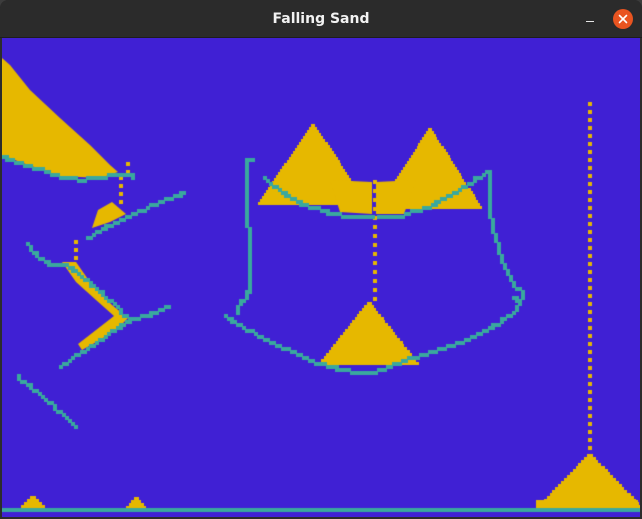 The image size is (642, 519). Describe the element at coordinates (590, 19) in the screenshot. I see `minimize-button` at that location.